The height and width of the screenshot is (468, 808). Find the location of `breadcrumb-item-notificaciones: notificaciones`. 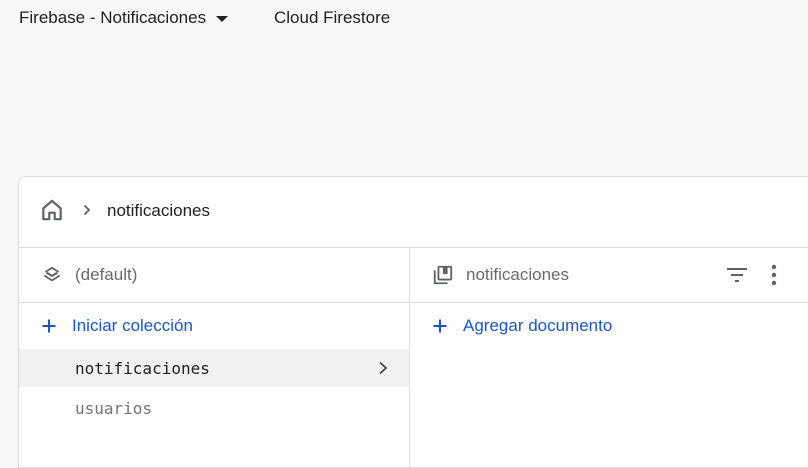

breadcrumb-item-notificaciones: notificaciones is located at coordinates (158, 211).